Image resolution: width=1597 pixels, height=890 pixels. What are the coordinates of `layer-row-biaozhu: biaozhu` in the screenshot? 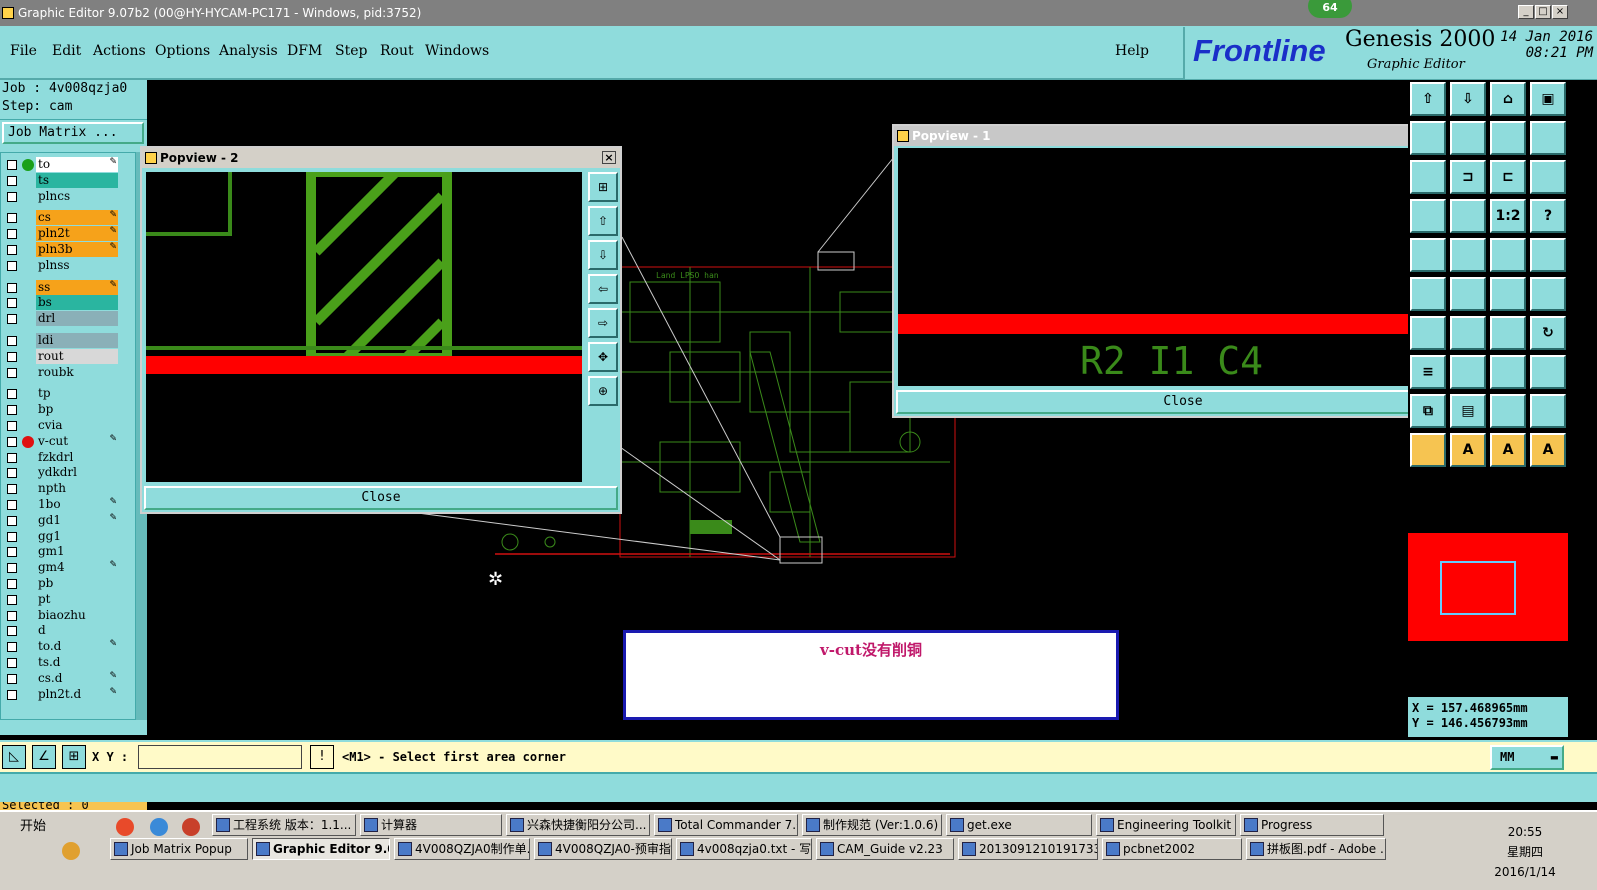 It's located at (61, 615).